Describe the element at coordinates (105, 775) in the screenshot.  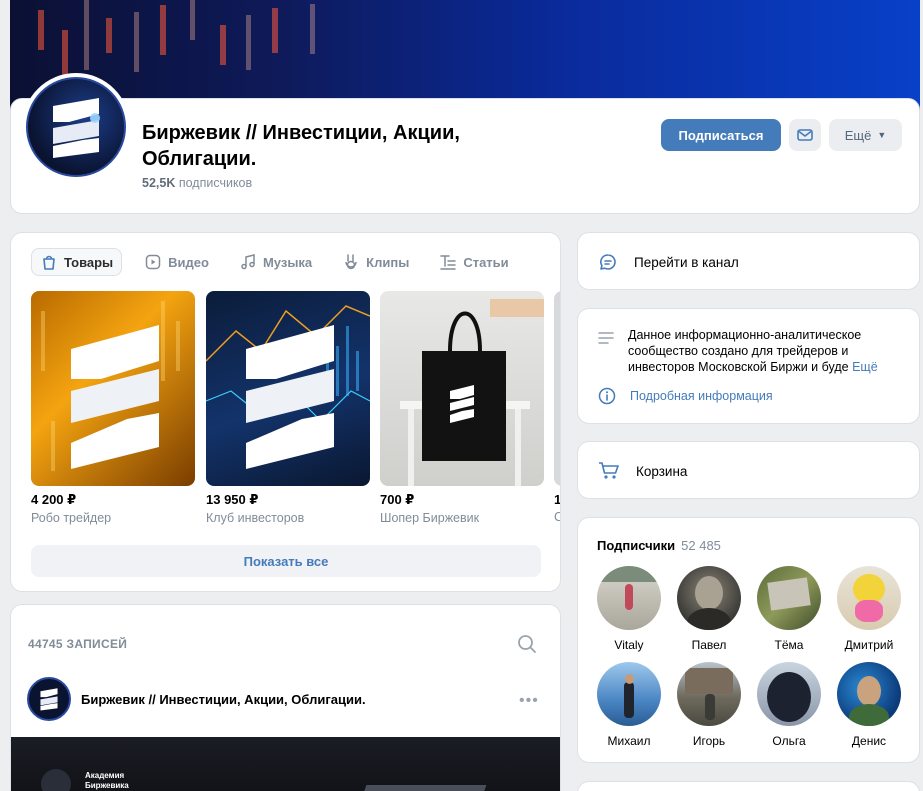
I see `post-image-caption-line: Академия` at that location.